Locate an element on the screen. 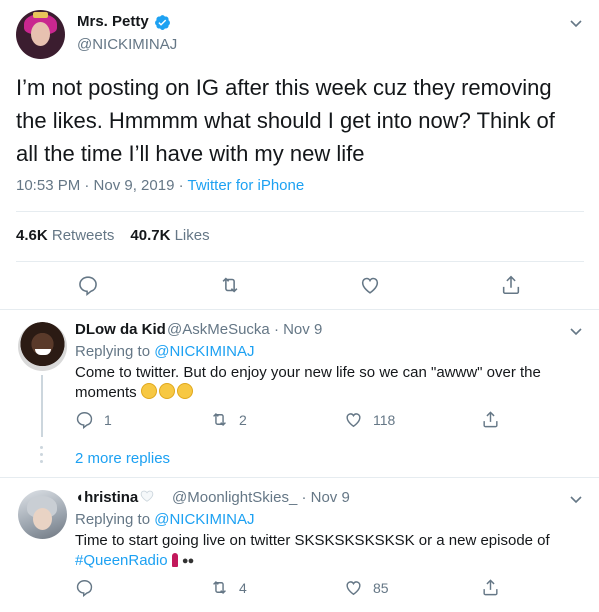  microphone-emoji is located at coordinates (174, 560).